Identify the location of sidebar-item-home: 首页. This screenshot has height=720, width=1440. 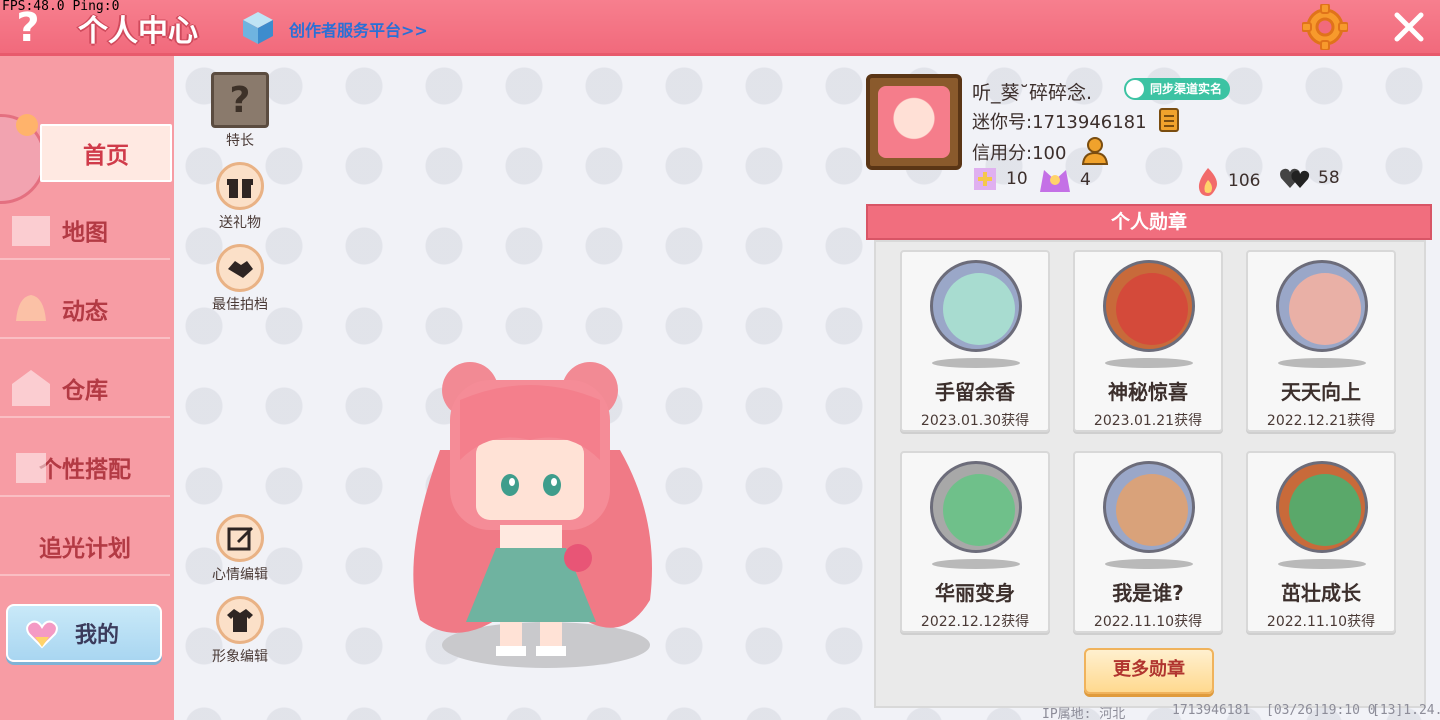
(106, 153).